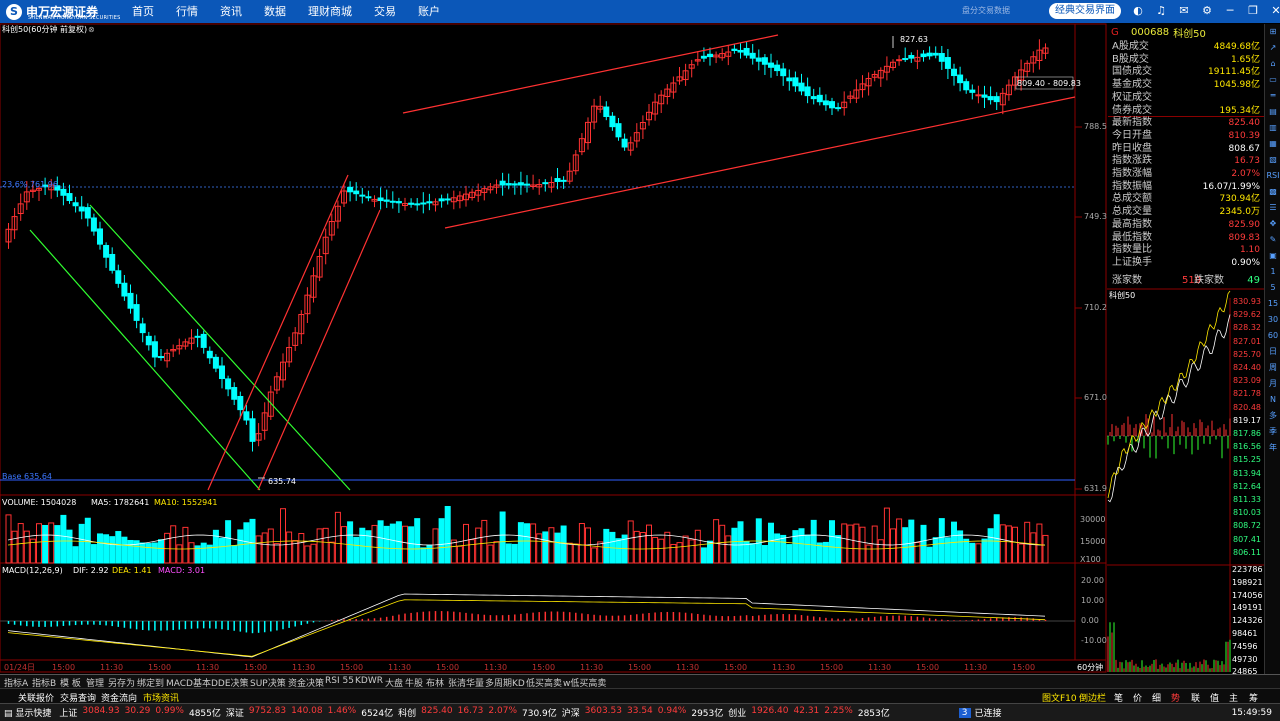 The width and height of the screenshot is (1280, 721). Describe the element at coordinates (1247, 552) in the screenshot. I see `intraday-price-tick-19: 806.11` at that location.